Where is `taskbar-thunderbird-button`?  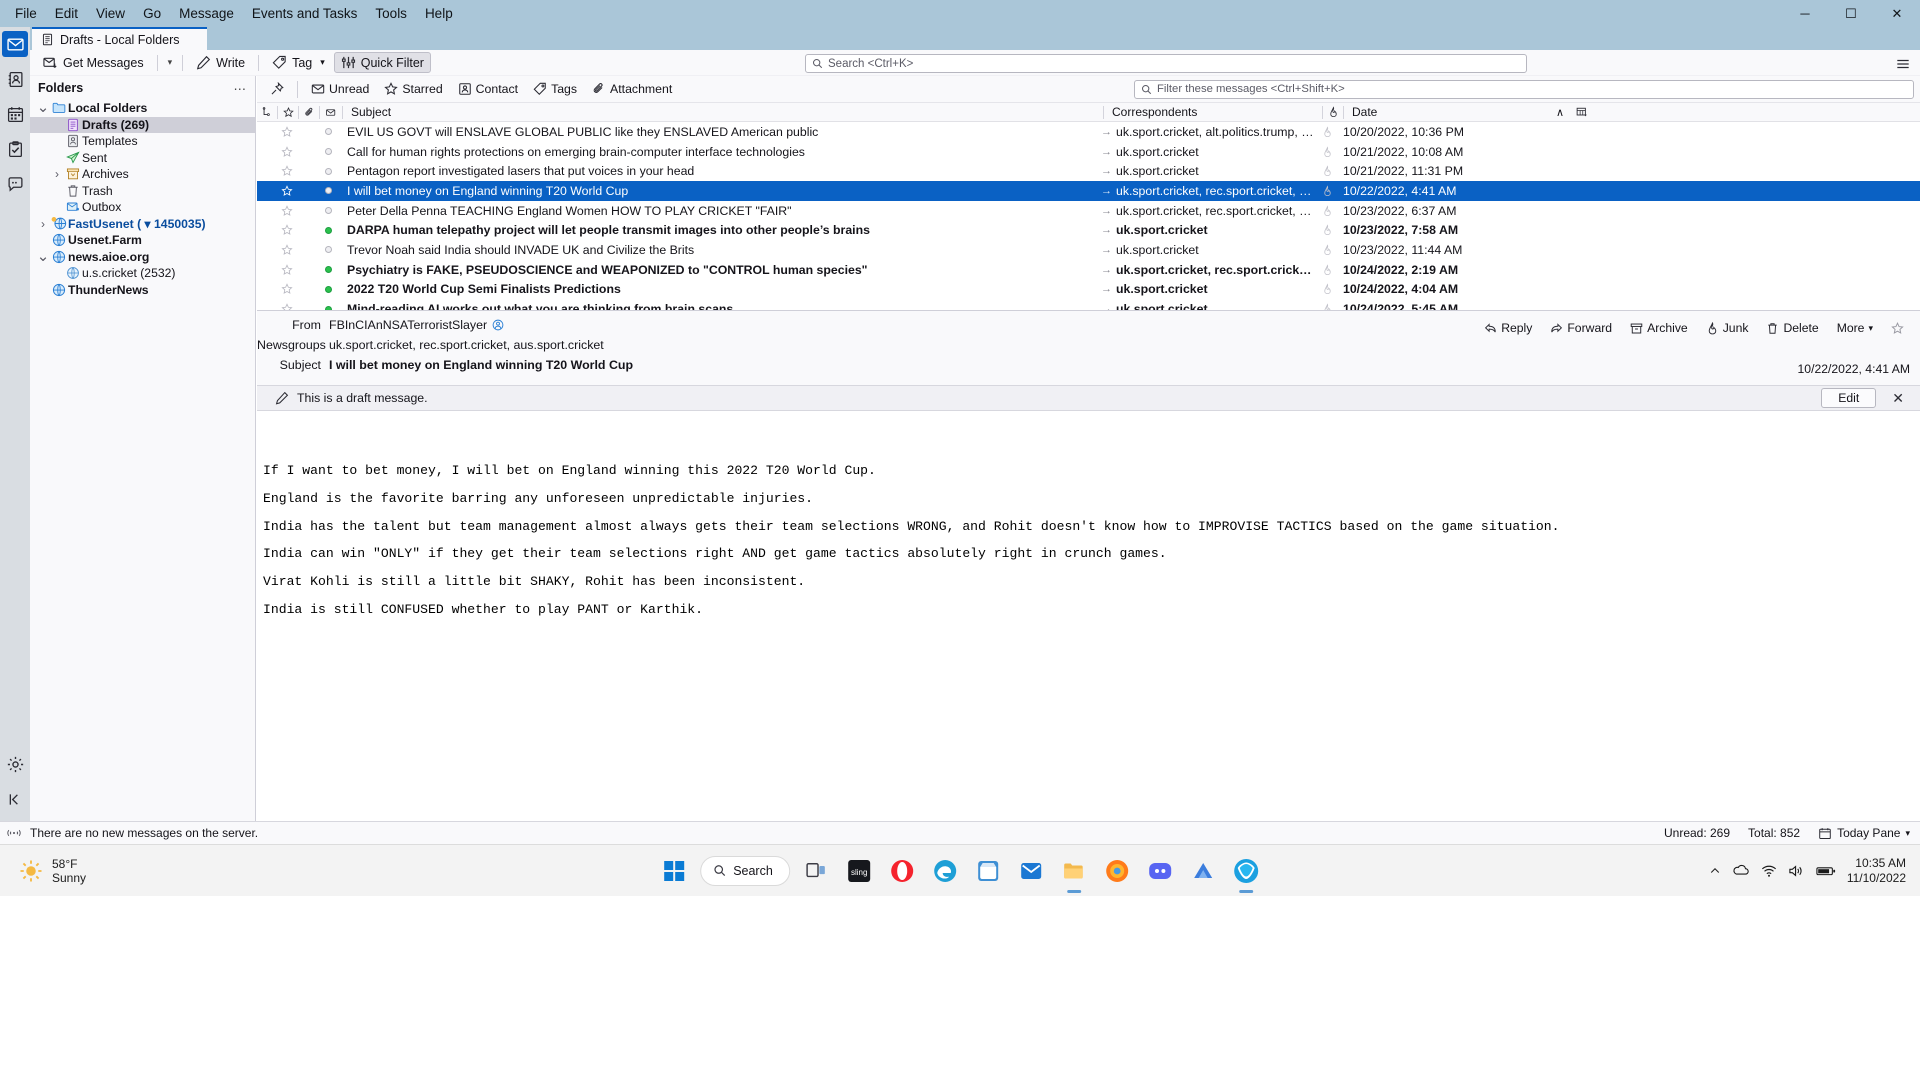 taskbar-thunderbird-button is located at coordinates (1246, 871).